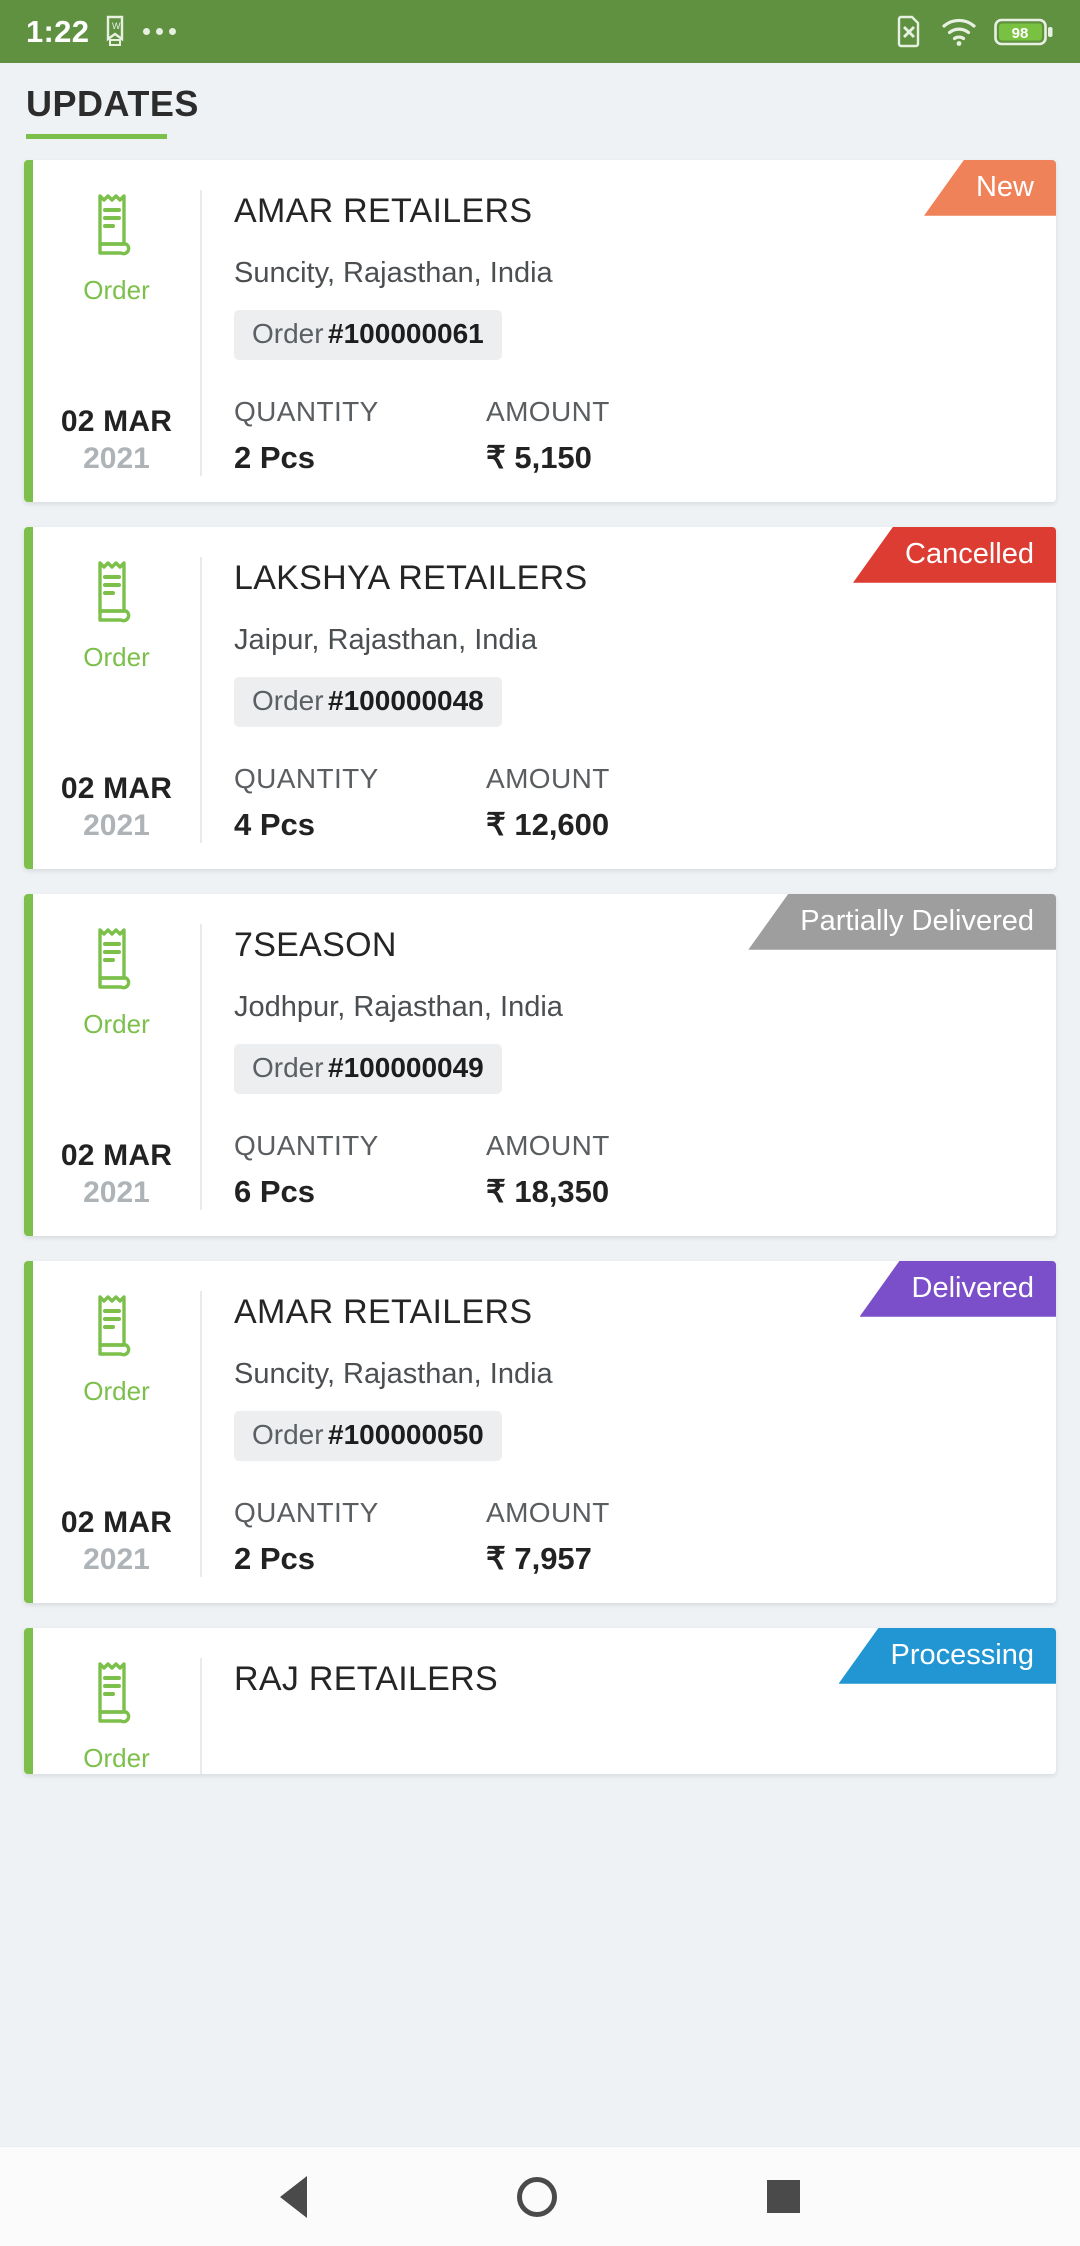  I want to click on quantity-metric: QUANTITY 6 Pcs, so click(360, 1170).